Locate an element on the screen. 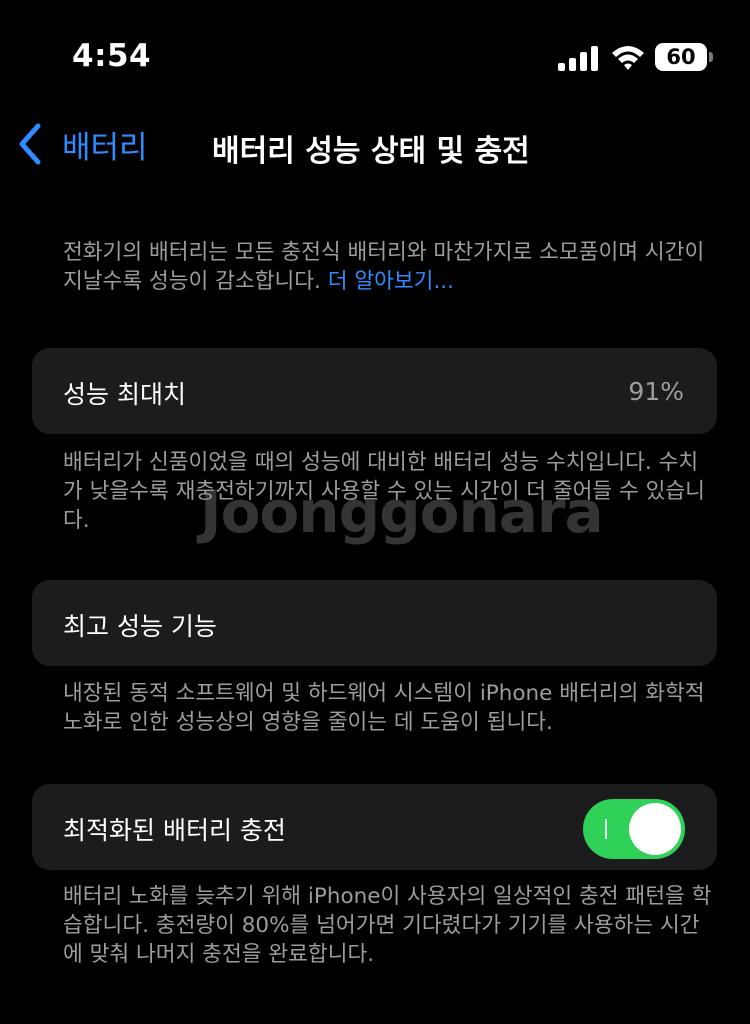 The image size is (750, 1024). battery-tip is located at coordinates (711, 57).